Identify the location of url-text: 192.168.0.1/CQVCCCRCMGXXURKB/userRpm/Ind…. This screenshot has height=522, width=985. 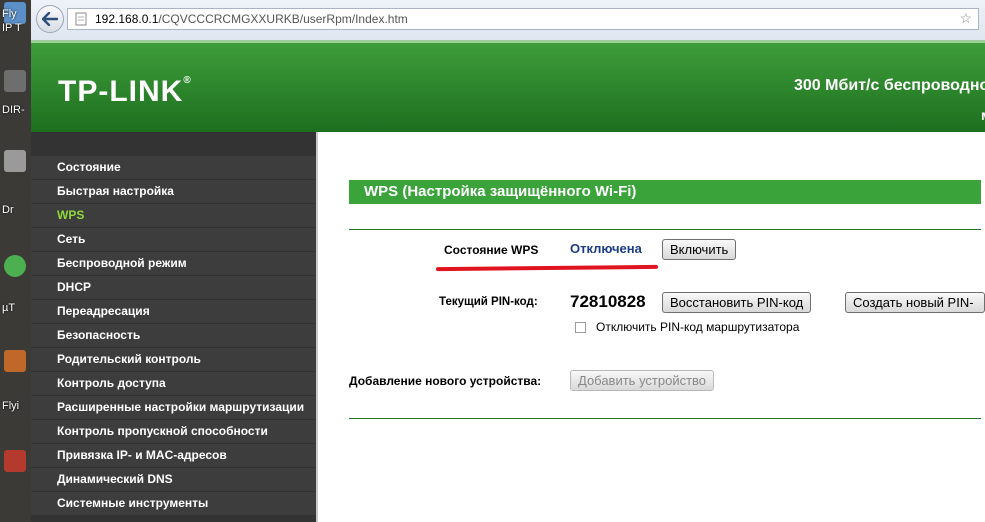
(251, 19).